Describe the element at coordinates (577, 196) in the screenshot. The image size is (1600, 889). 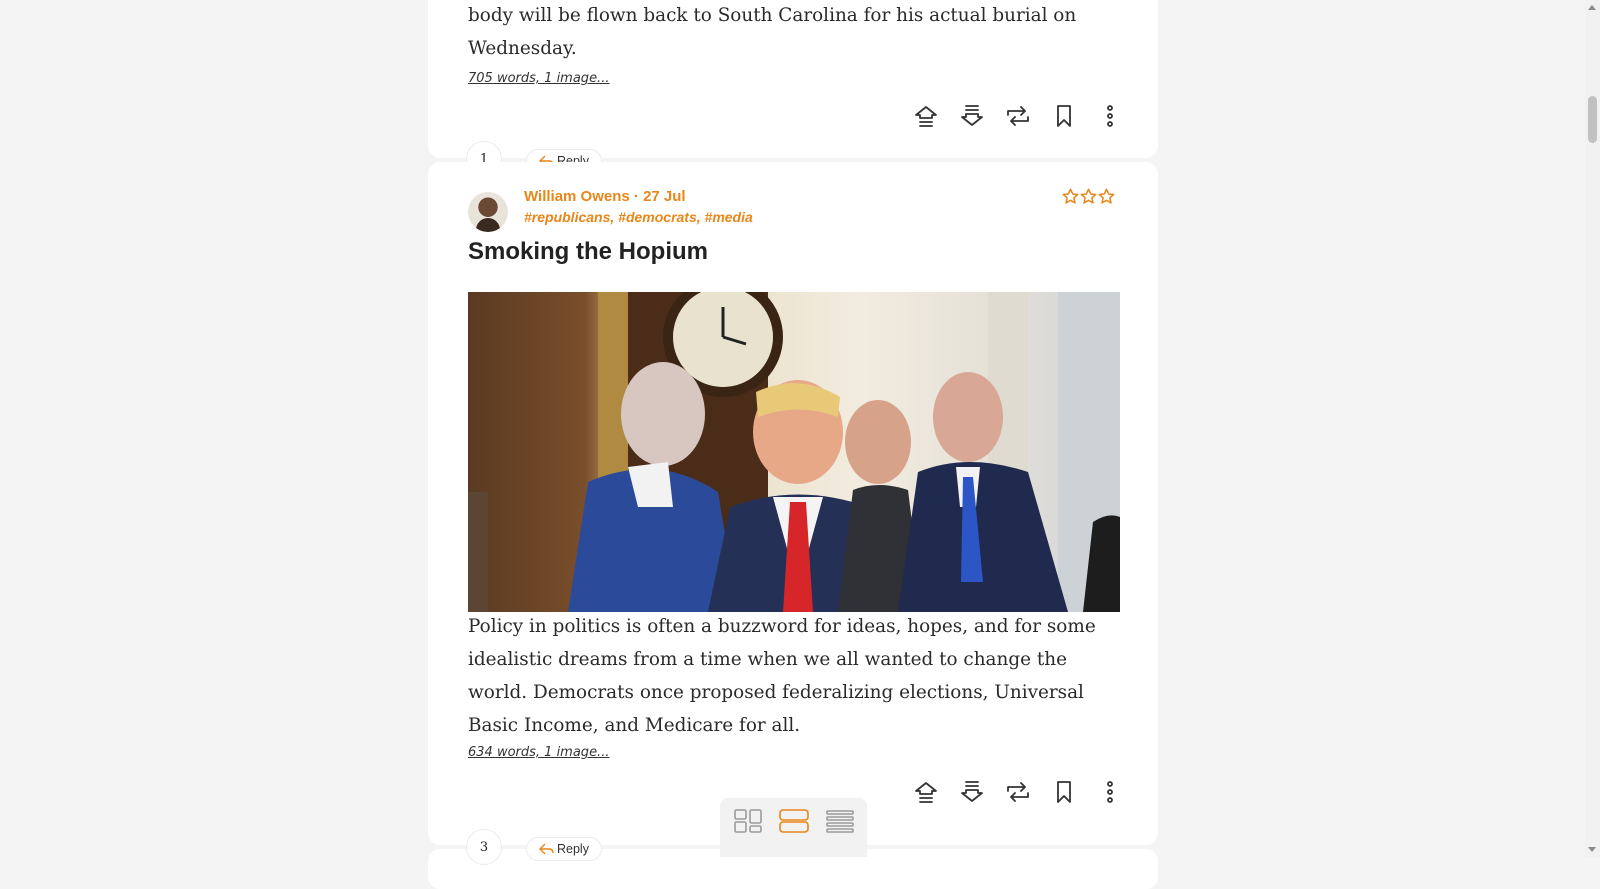
I see `author-link: William Owens` at that location.